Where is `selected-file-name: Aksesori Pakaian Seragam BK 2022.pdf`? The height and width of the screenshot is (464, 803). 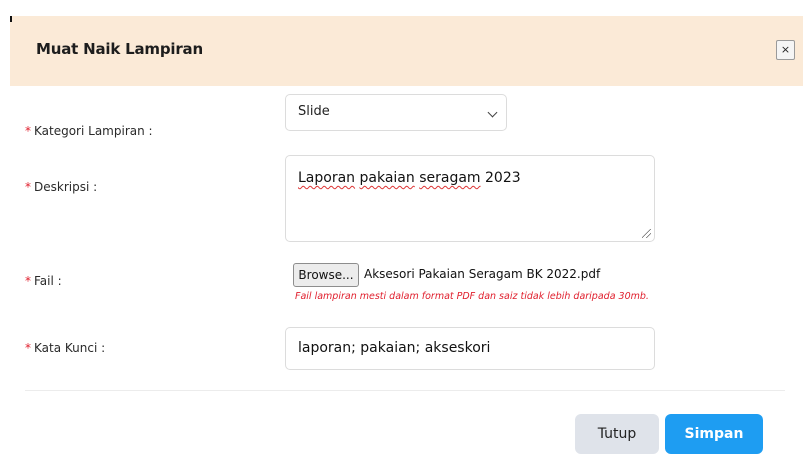 selected-file-name: Aksesori Pakaian Seragam BK 2022.pdf is located at coordinates (482, 274).